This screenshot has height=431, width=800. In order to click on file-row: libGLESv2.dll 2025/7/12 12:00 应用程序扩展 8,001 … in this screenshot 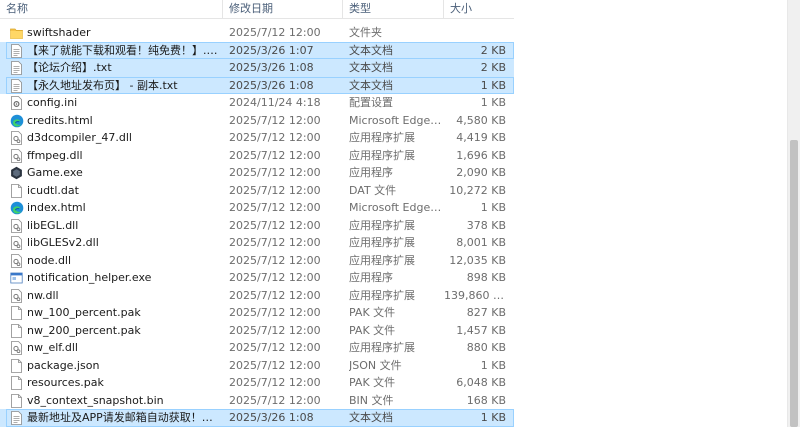, I will do `click(257, 243)`.